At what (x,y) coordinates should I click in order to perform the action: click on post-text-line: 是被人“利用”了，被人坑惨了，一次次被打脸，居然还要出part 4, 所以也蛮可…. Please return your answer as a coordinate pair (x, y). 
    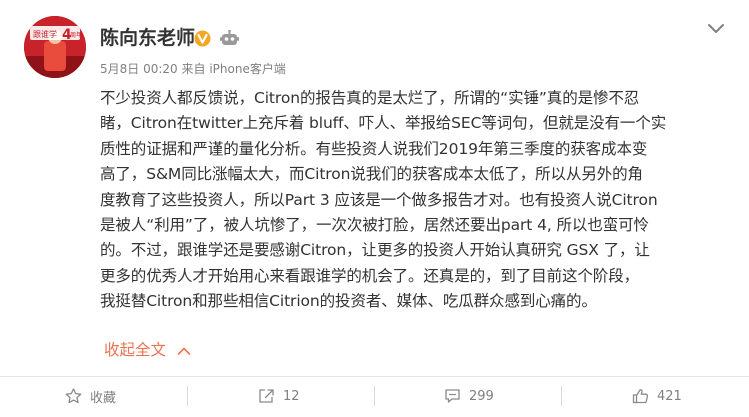
    Looking at the image, I should click on (374, 225).